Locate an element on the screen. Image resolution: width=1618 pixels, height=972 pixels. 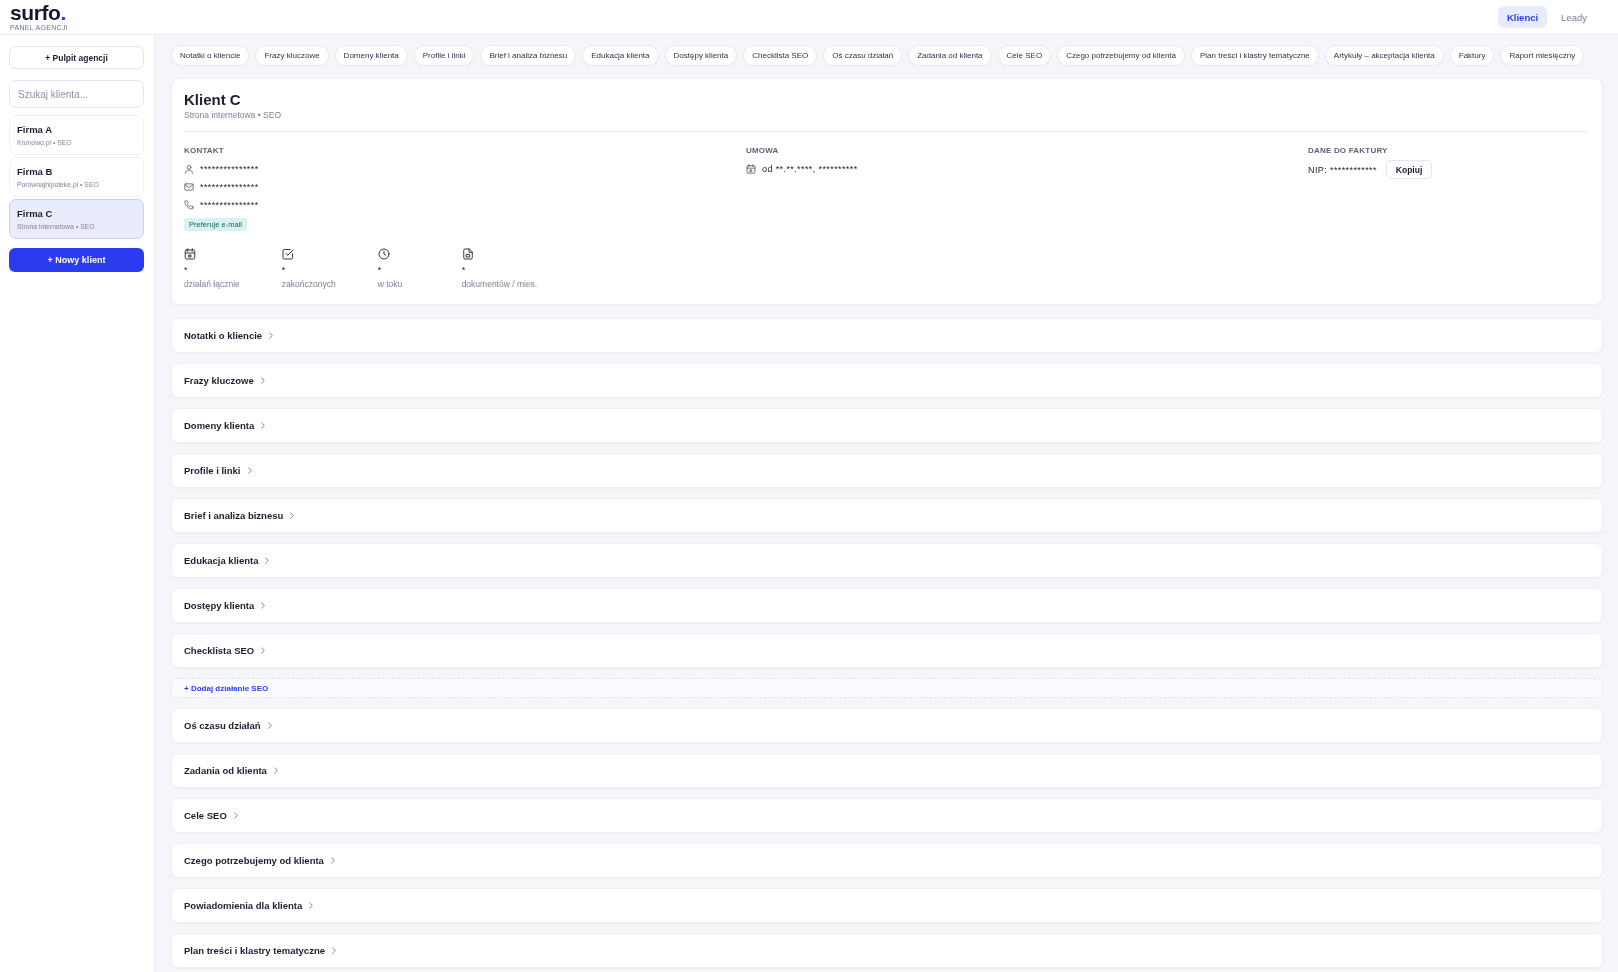
section-row: Czego potrzebujemy od klienta is located at coordinates (887, 860).